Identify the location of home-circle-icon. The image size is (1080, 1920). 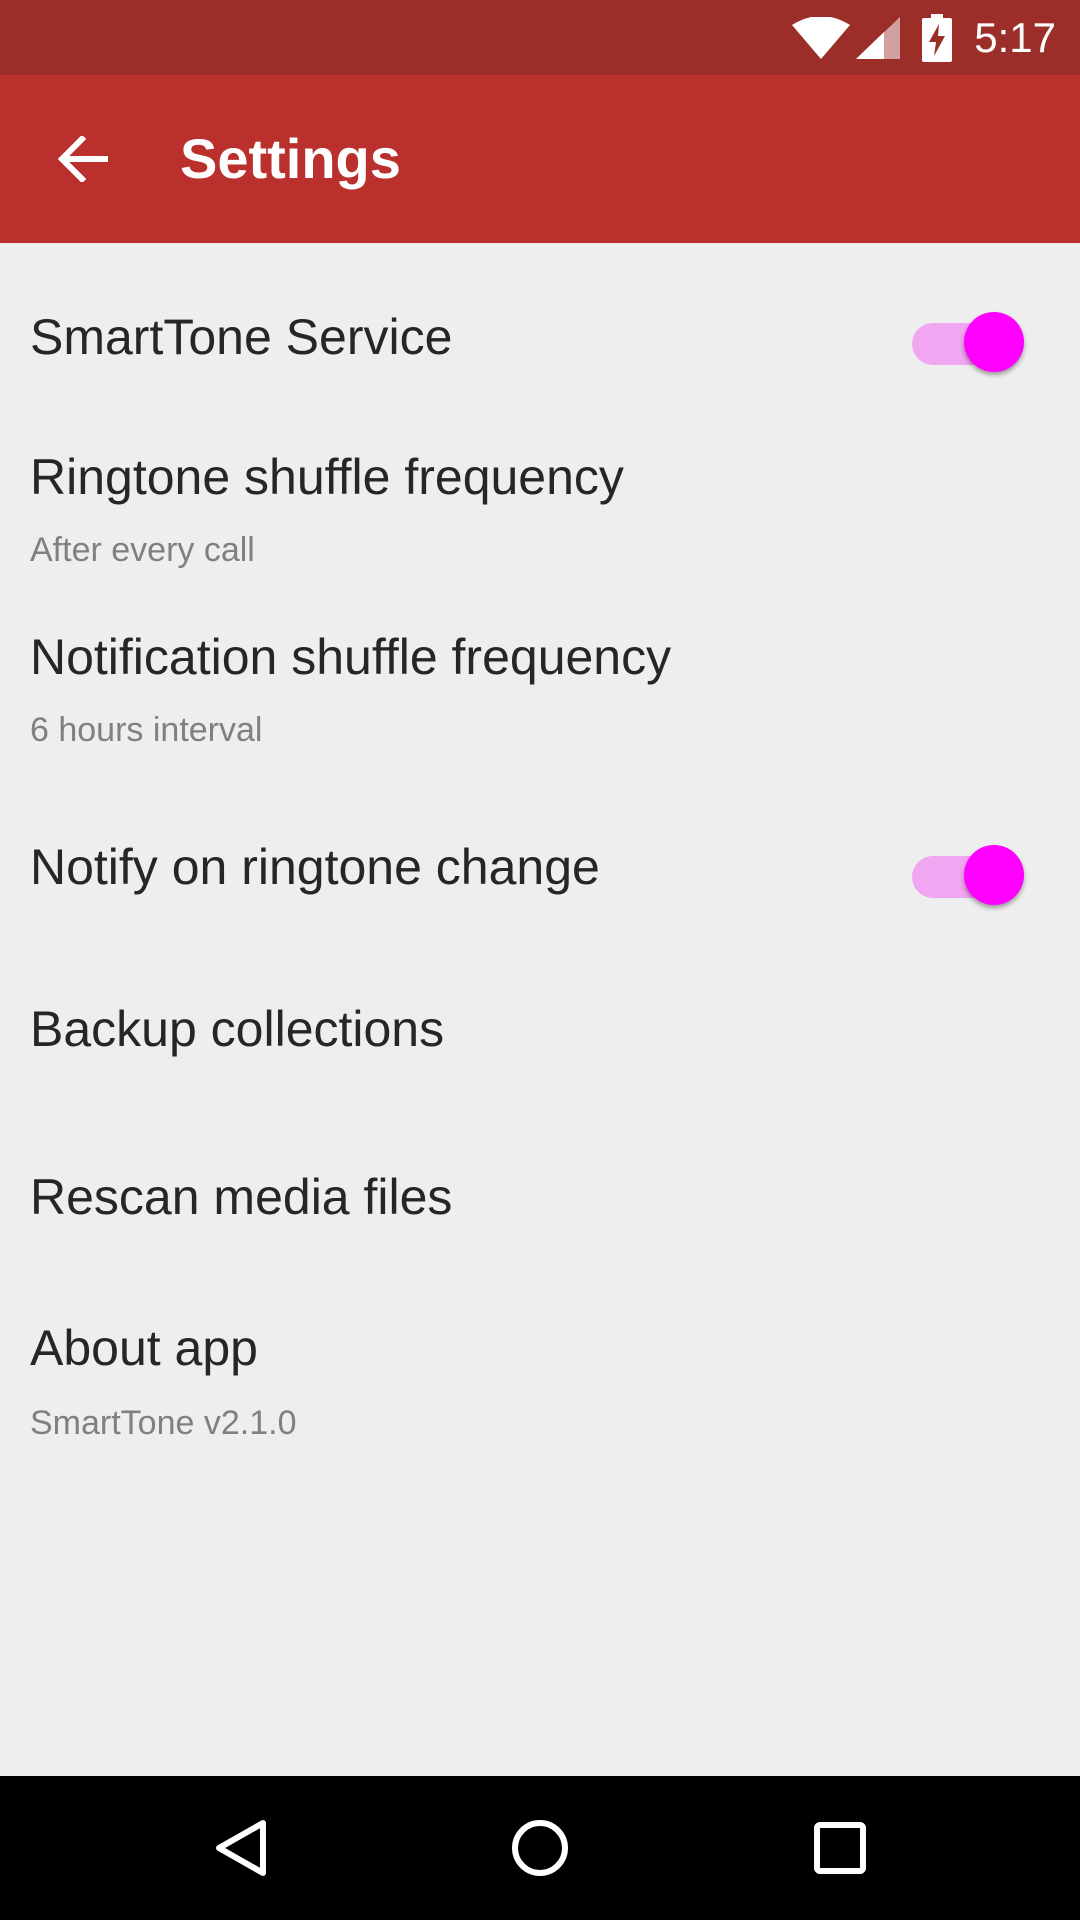
(540, 1848).